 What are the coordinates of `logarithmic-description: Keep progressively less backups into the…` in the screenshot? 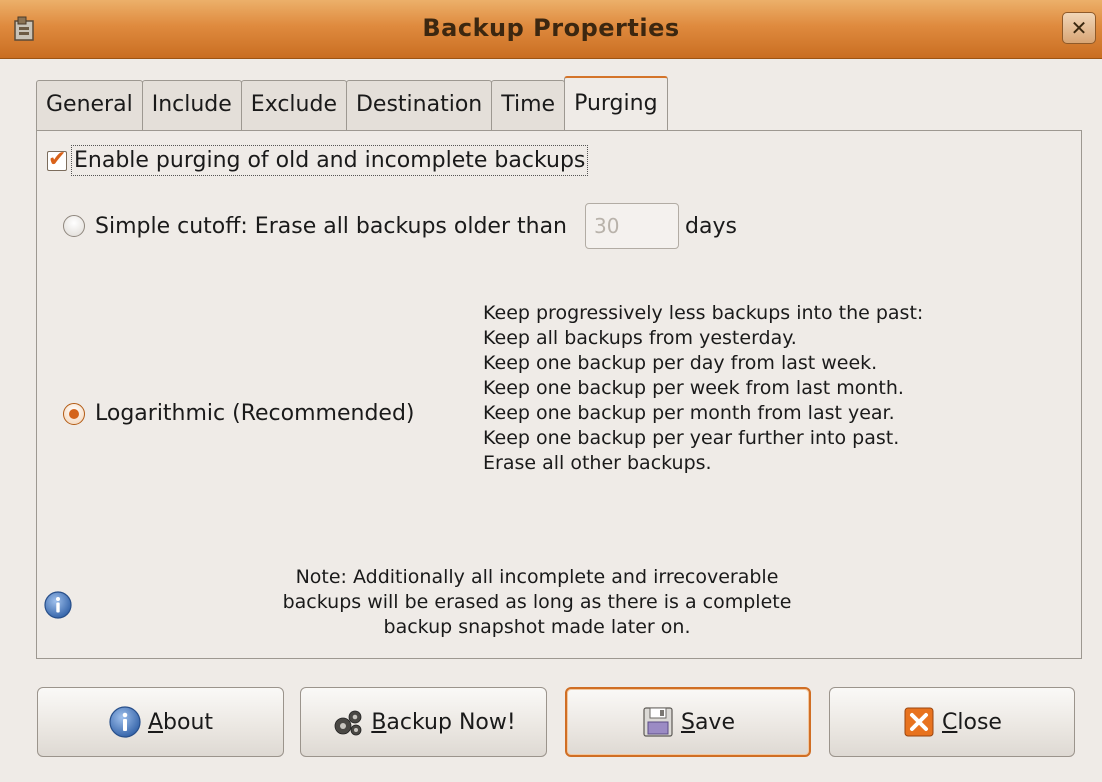 It's located at (703, 388).